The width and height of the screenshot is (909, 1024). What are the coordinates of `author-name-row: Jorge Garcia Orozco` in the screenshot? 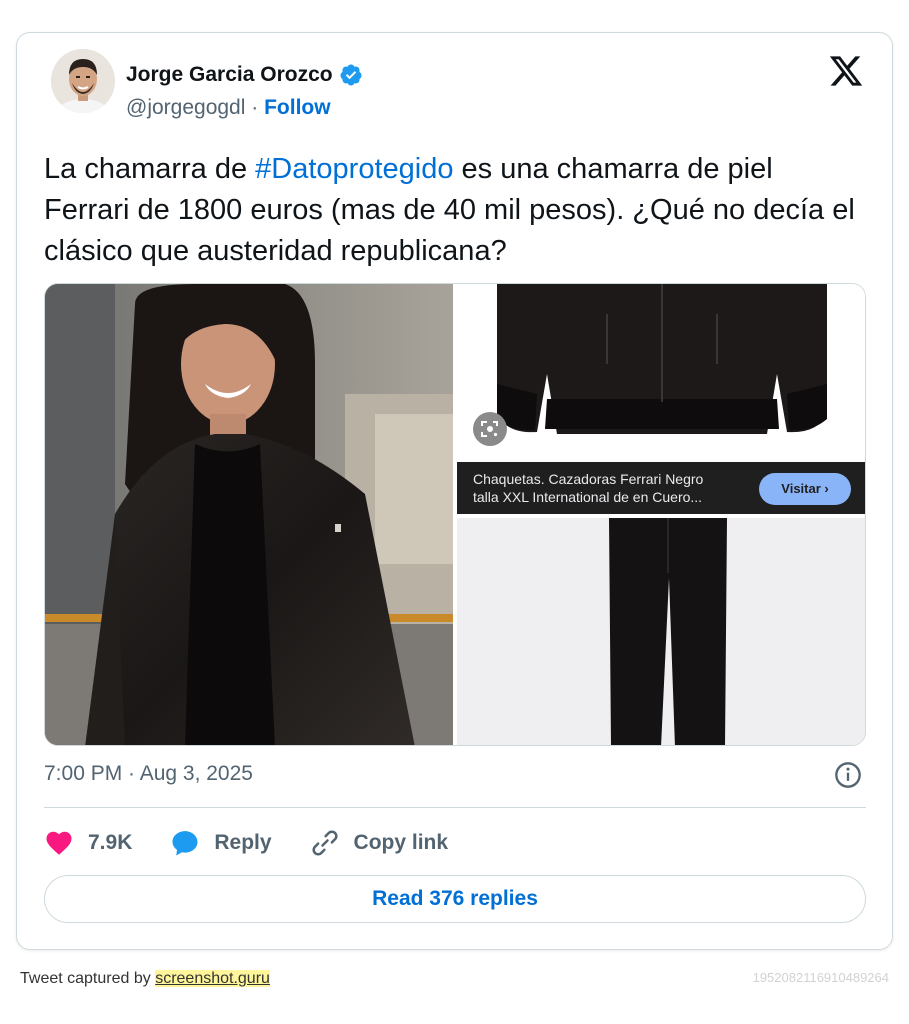 It's located at (244, 75).